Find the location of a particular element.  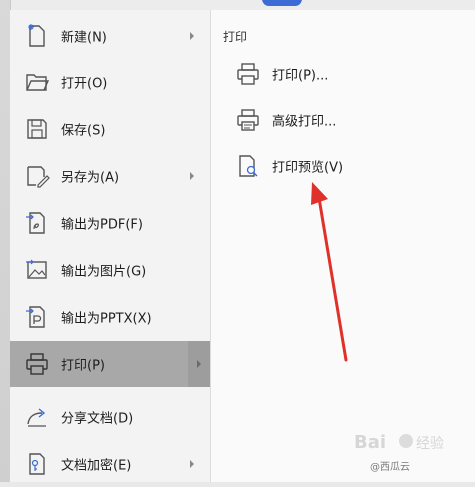

share-icon is located at coordinates (36, 417).